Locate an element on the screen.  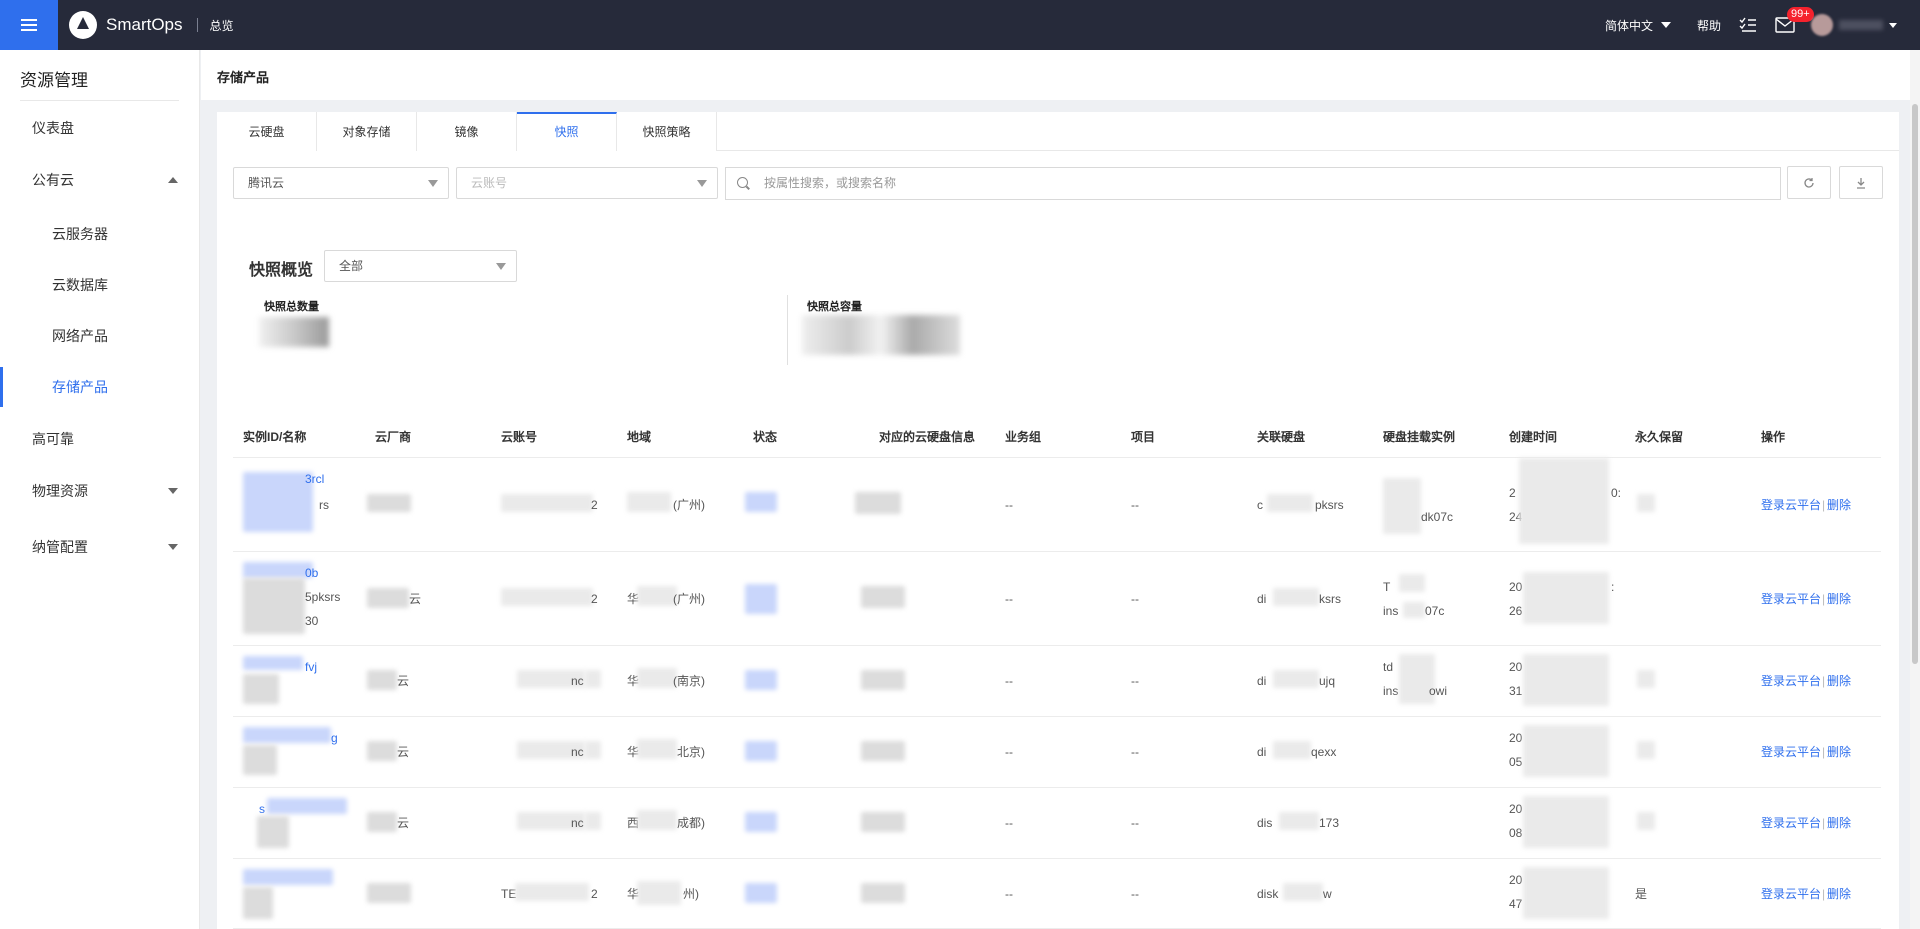
chevron-up-icon is located at coordinates (173, 180).